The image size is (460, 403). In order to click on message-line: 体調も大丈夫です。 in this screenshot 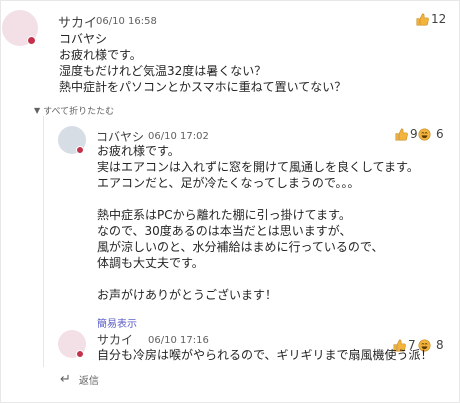, I will do `click(150, 263)`.